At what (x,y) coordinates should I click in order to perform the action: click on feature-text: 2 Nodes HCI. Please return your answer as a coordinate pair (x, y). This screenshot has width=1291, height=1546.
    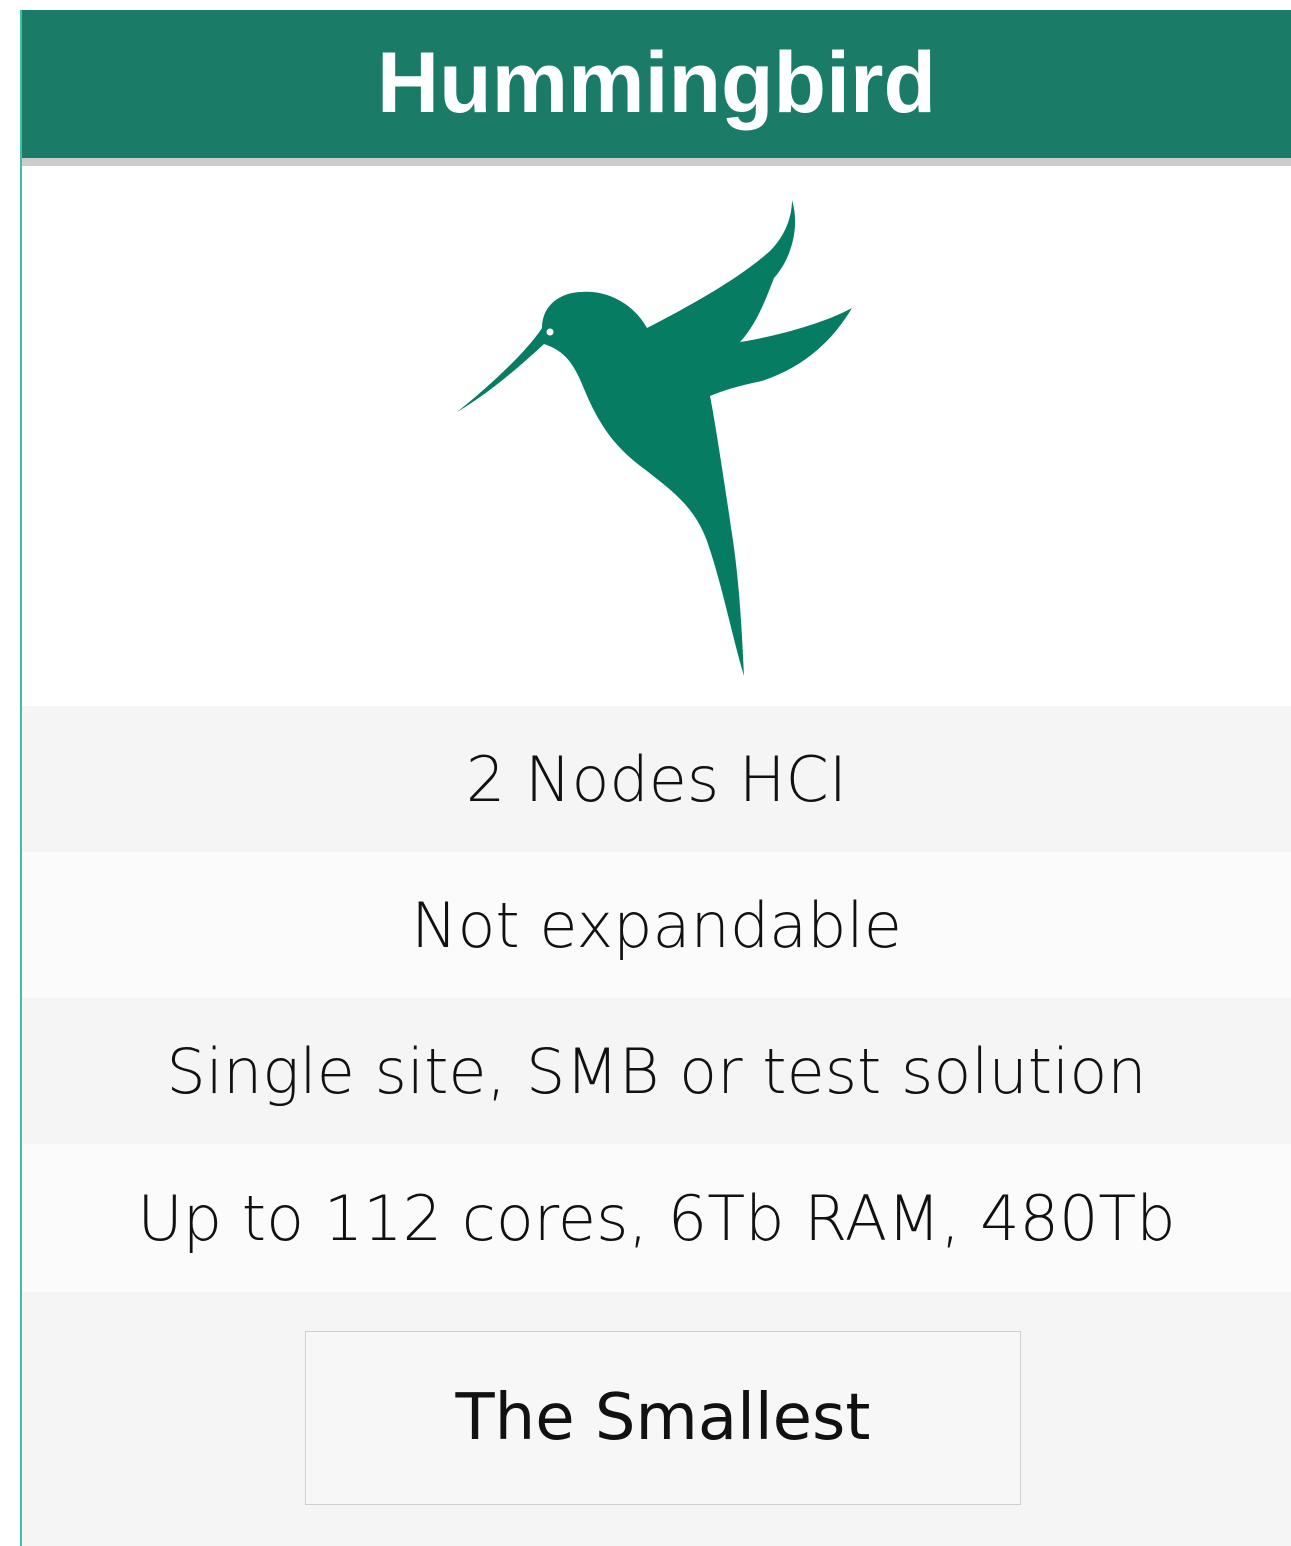
    Looking at the image, I should click on (656, 779).